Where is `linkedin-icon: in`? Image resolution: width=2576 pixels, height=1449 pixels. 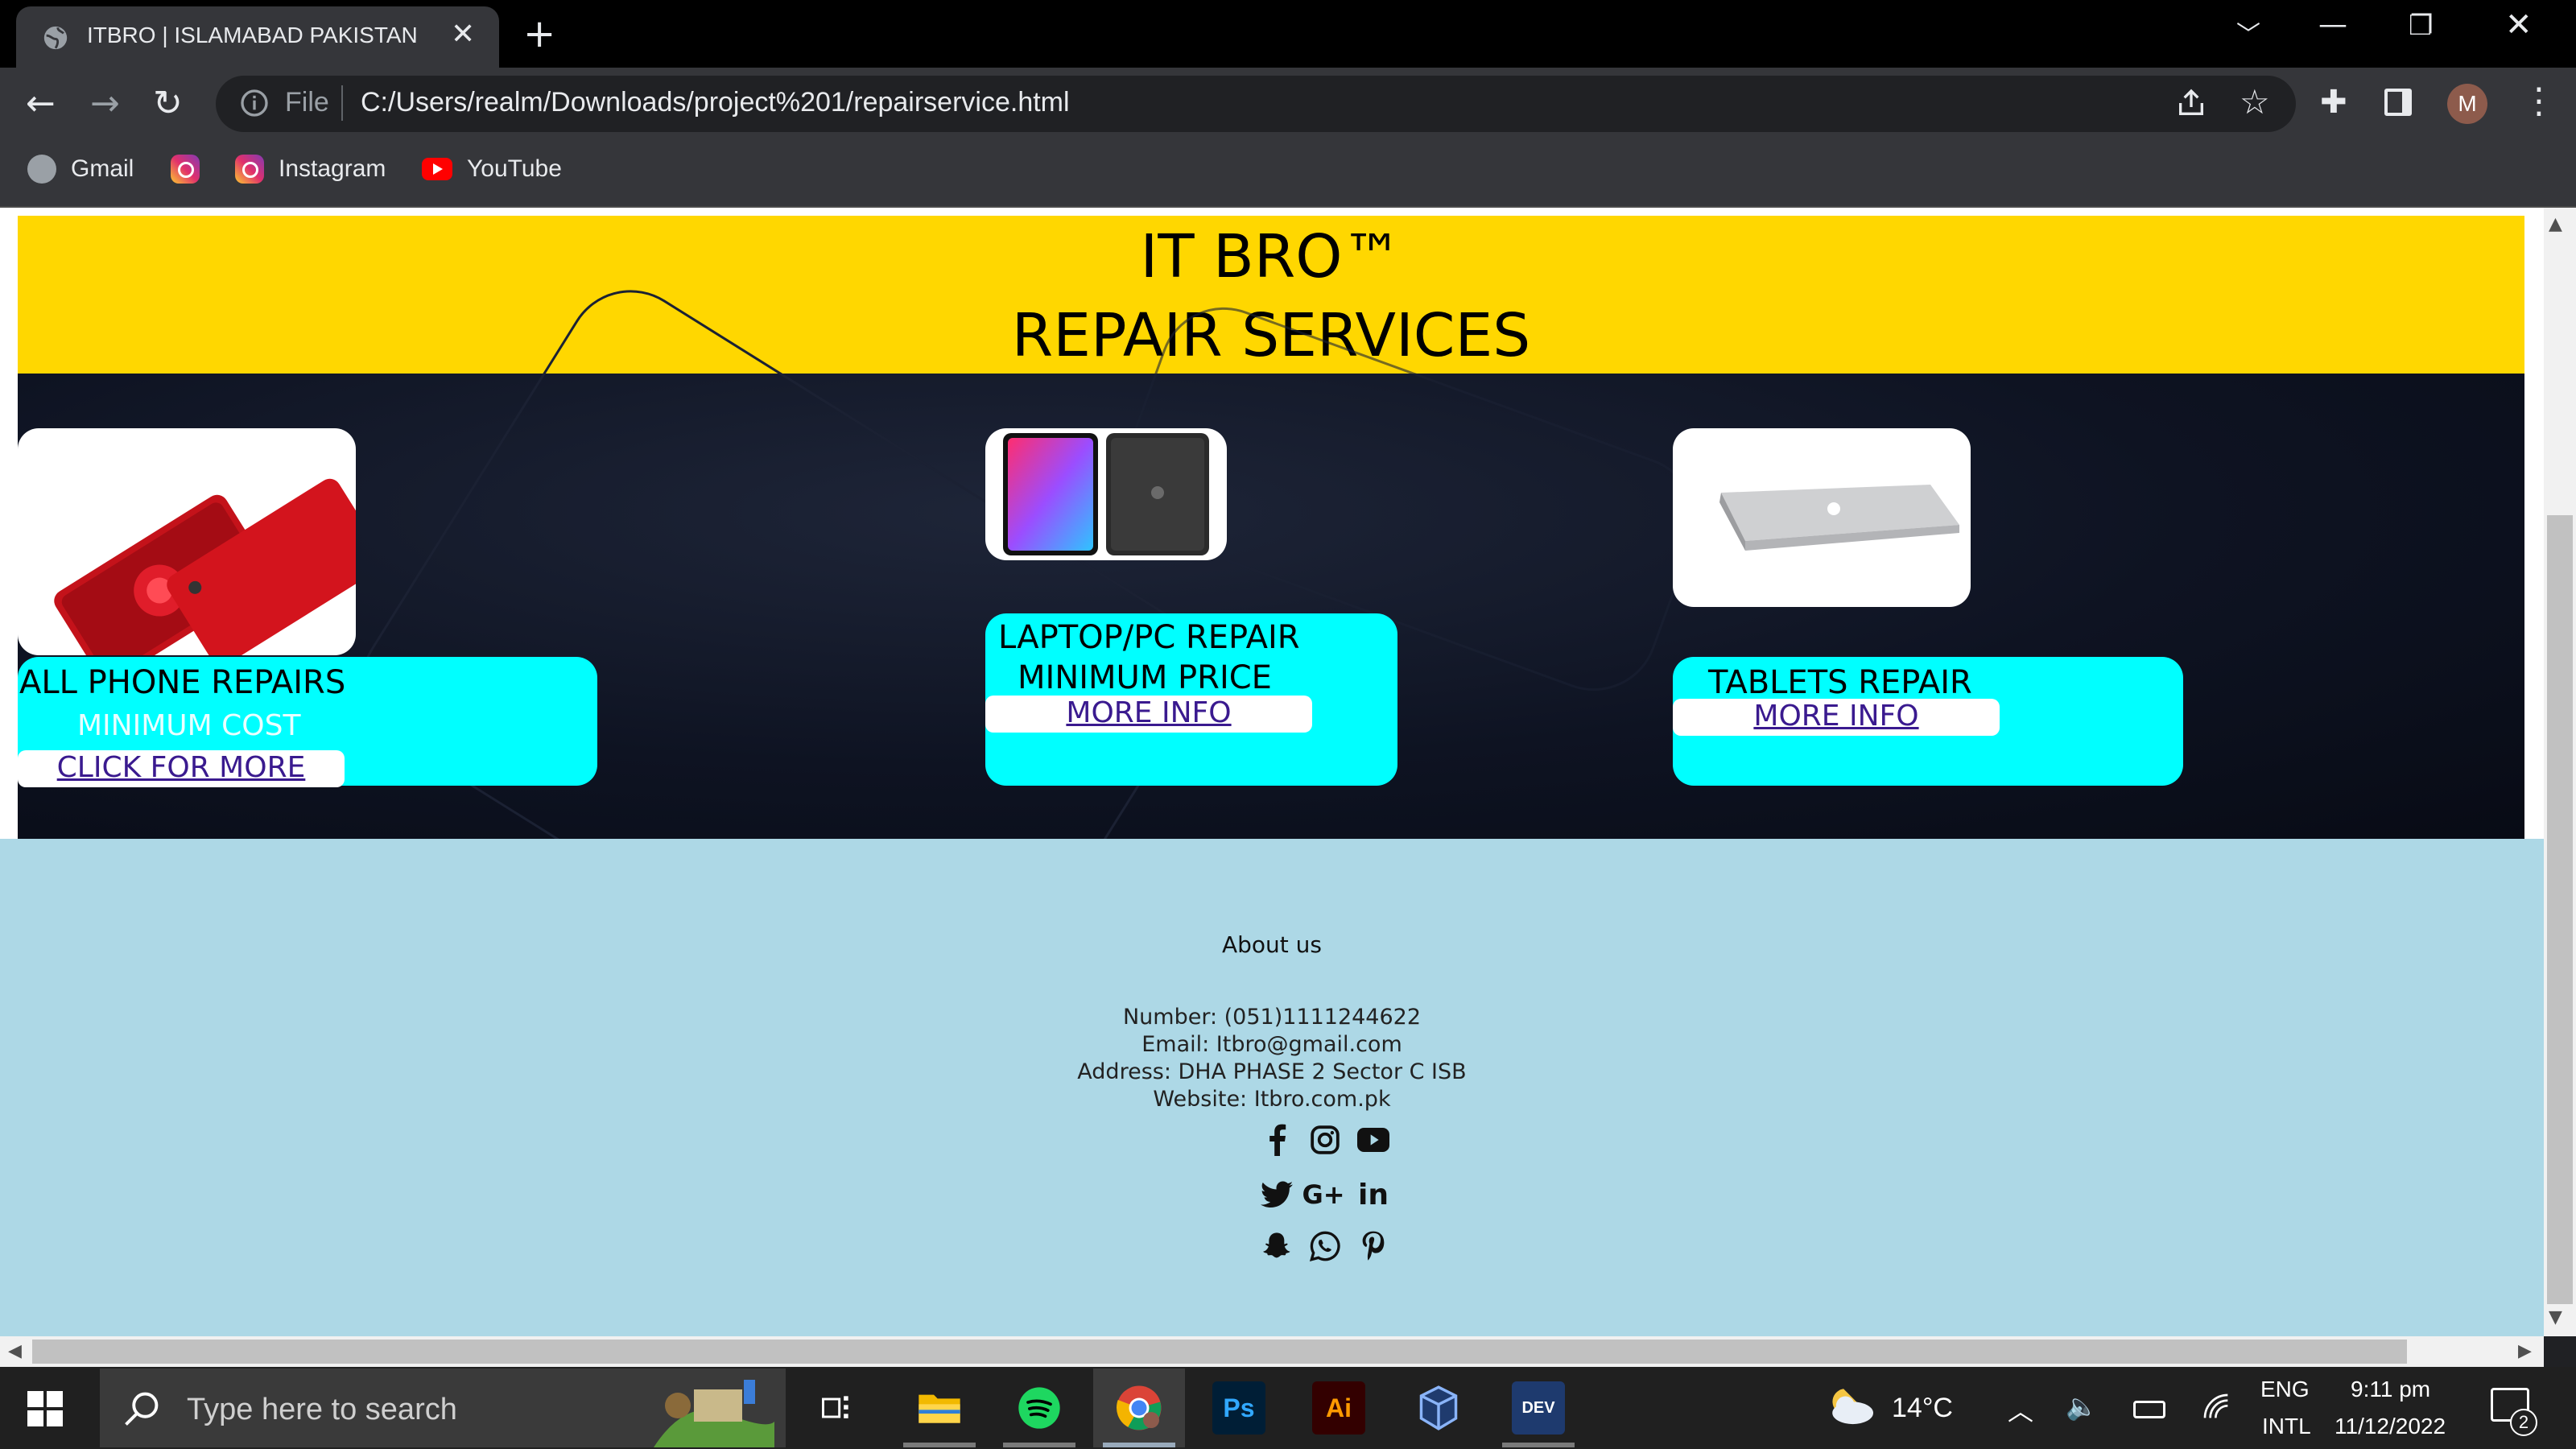 linkedin-icon: in is located at coordinates (1373, 1194).